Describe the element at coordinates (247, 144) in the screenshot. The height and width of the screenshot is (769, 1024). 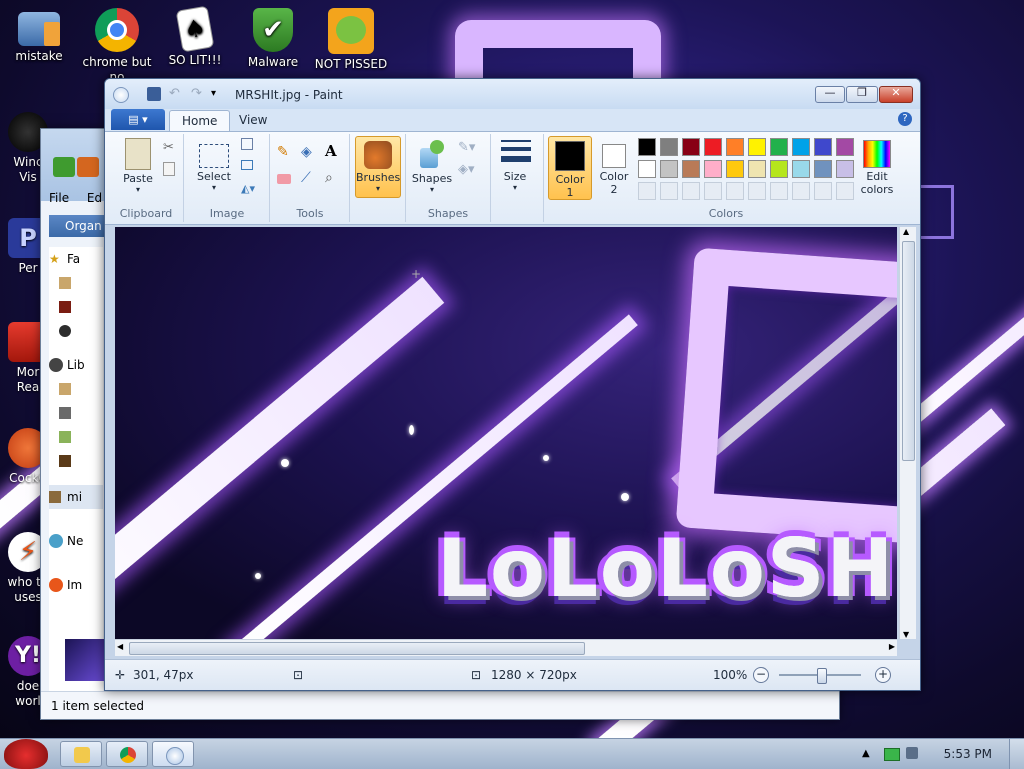
I see `crop-icon` at that location.